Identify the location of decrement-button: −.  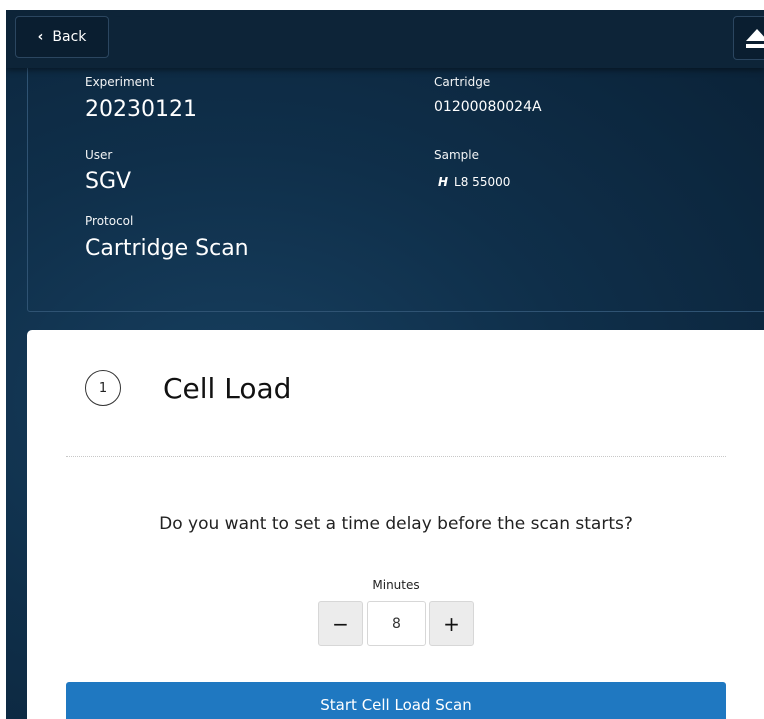
(340, 623).